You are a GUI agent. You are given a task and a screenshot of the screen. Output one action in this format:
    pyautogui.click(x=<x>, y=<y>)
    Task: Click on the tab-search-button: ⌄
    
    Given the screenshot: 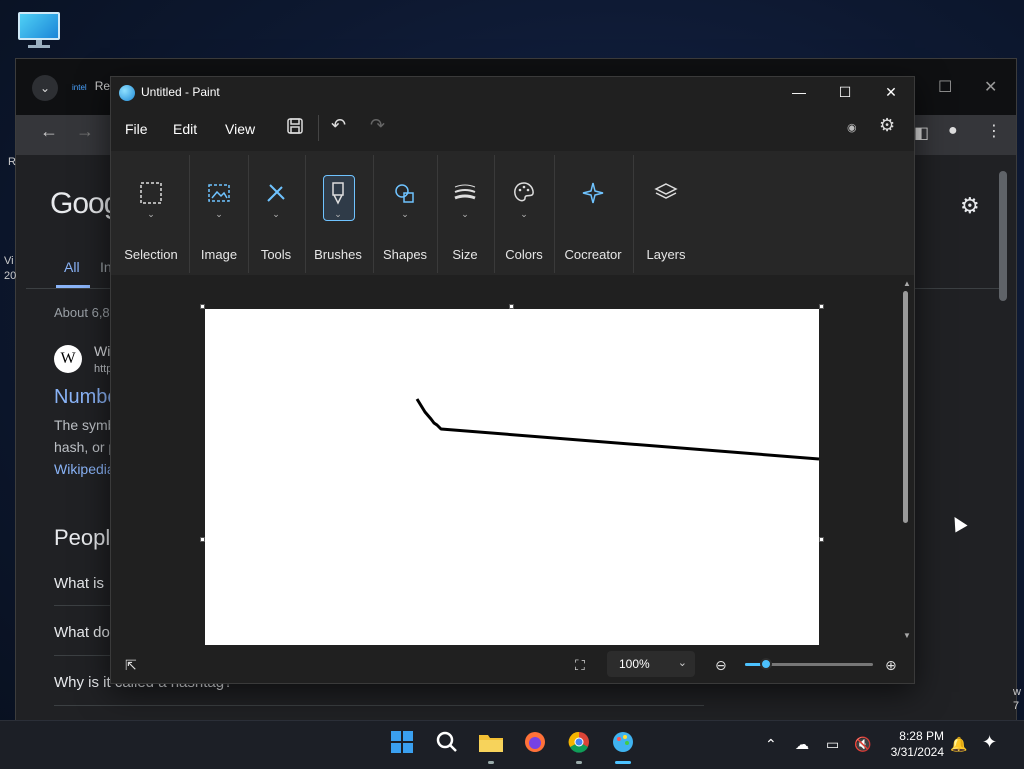 What is the action you would take?
    pyautogui.click(x=45, y=88)
    